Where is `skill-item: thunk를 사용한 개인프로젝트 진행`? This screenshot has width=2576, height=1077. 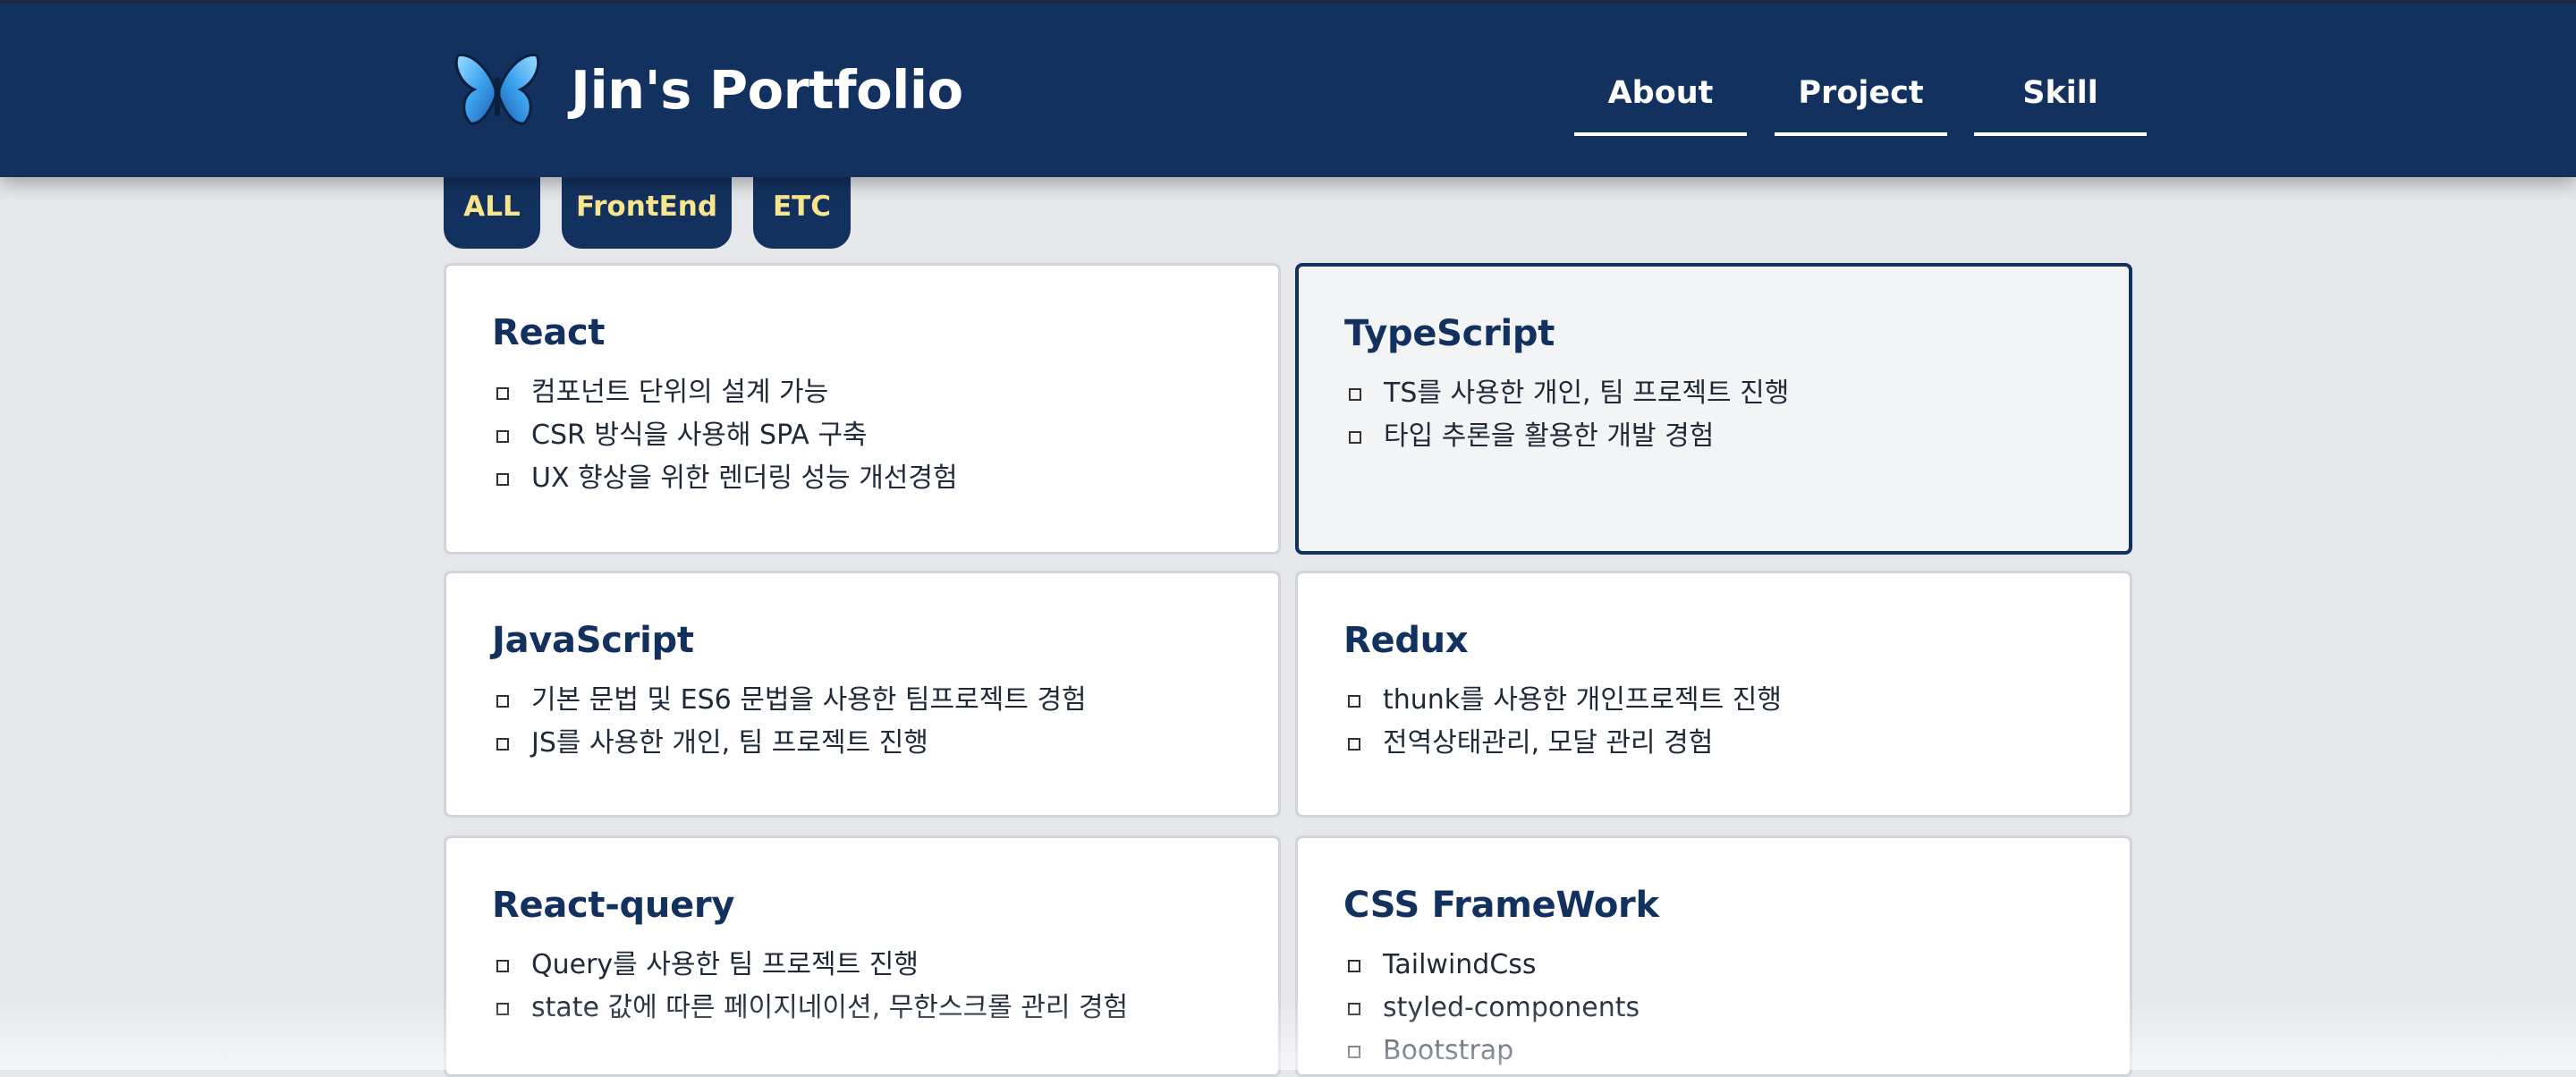
skill-item: thunk를 사용한 개인프로젝트 진행 is located at coordinates (1736, 700).